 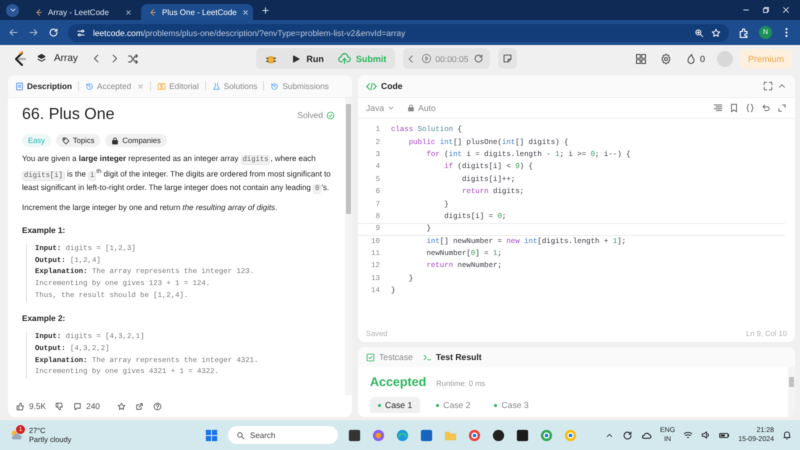 What do you see at coordinates (240, 435) in the screenshot?
I see `search-icon` at bounding box center [240, 435].